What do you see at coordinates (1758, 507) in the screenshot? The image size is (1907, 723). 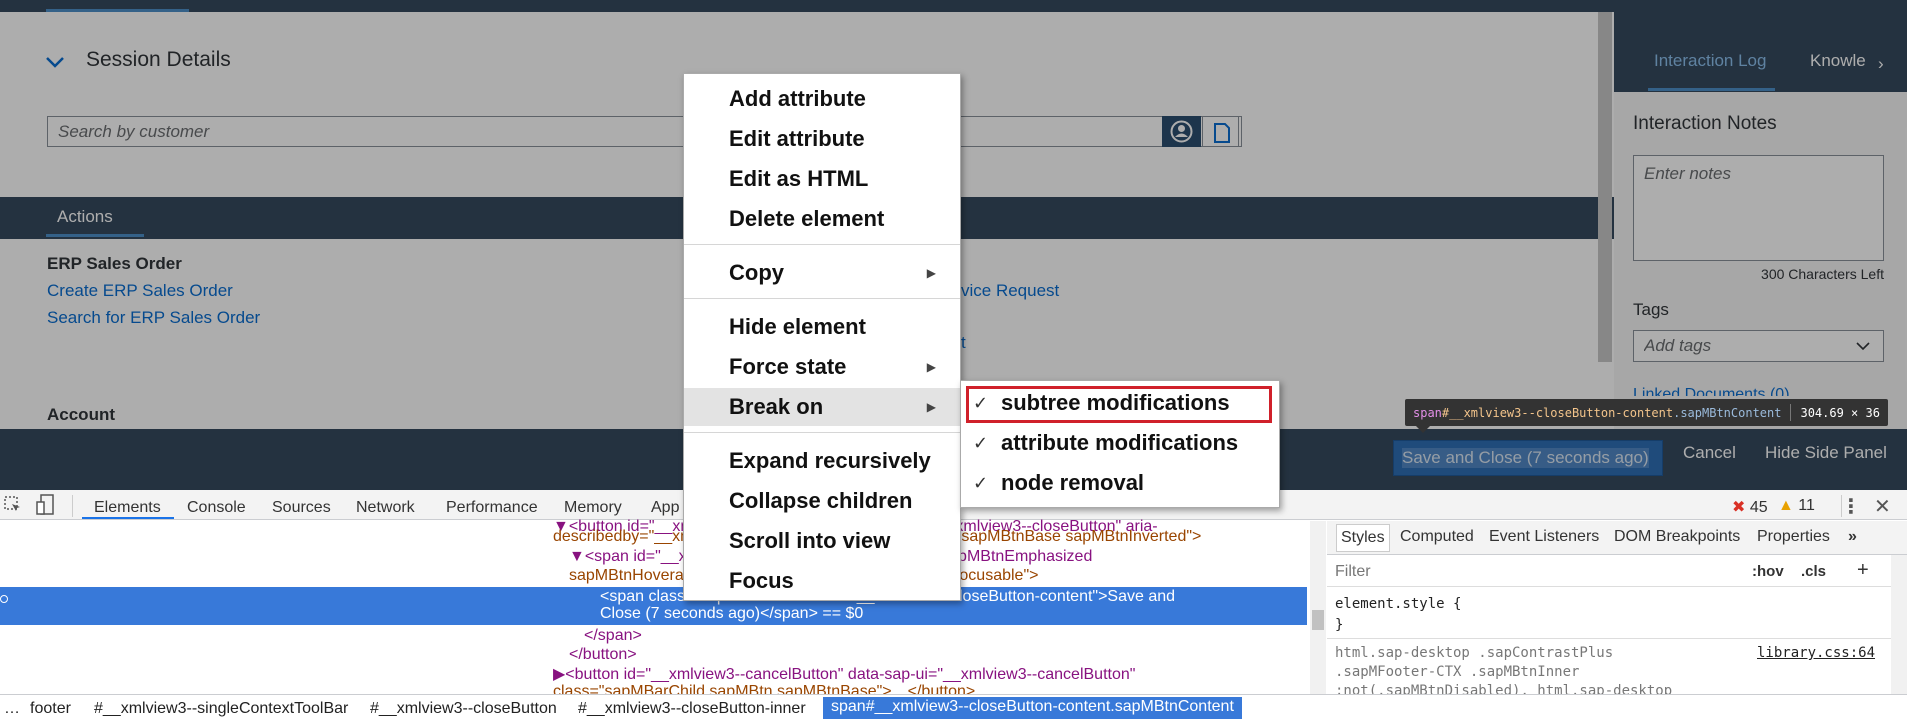 I see `error-count-value: 45` at bounding box center [1758, 507].